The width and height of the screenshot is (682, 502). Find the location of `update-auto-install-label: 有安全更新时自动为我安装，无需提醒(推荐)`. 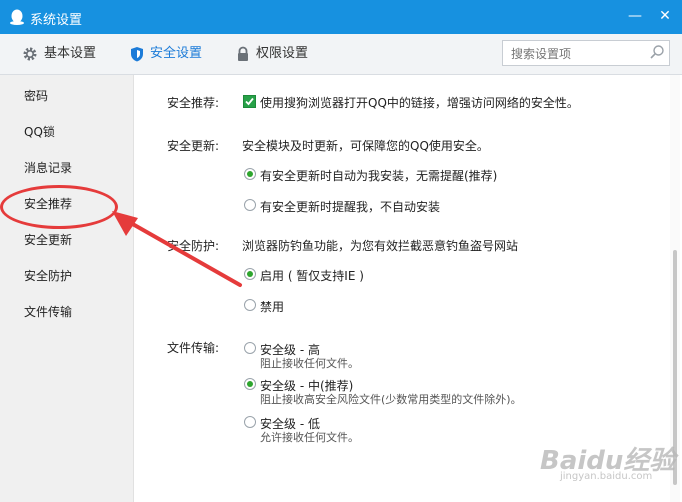

update-auto-install-label: 有安全更新时自动为我安装，无需提醒(推荐) is located at coordinates (378, 175).